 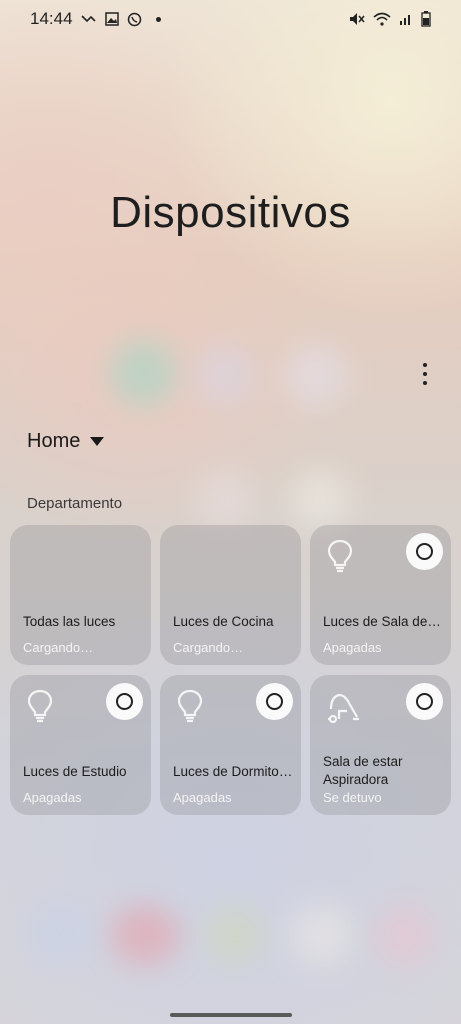 What do you see at coordinates (134, 19) in the screenshot?
I see `whatsapp-icon` at bounding box center [134, 19].